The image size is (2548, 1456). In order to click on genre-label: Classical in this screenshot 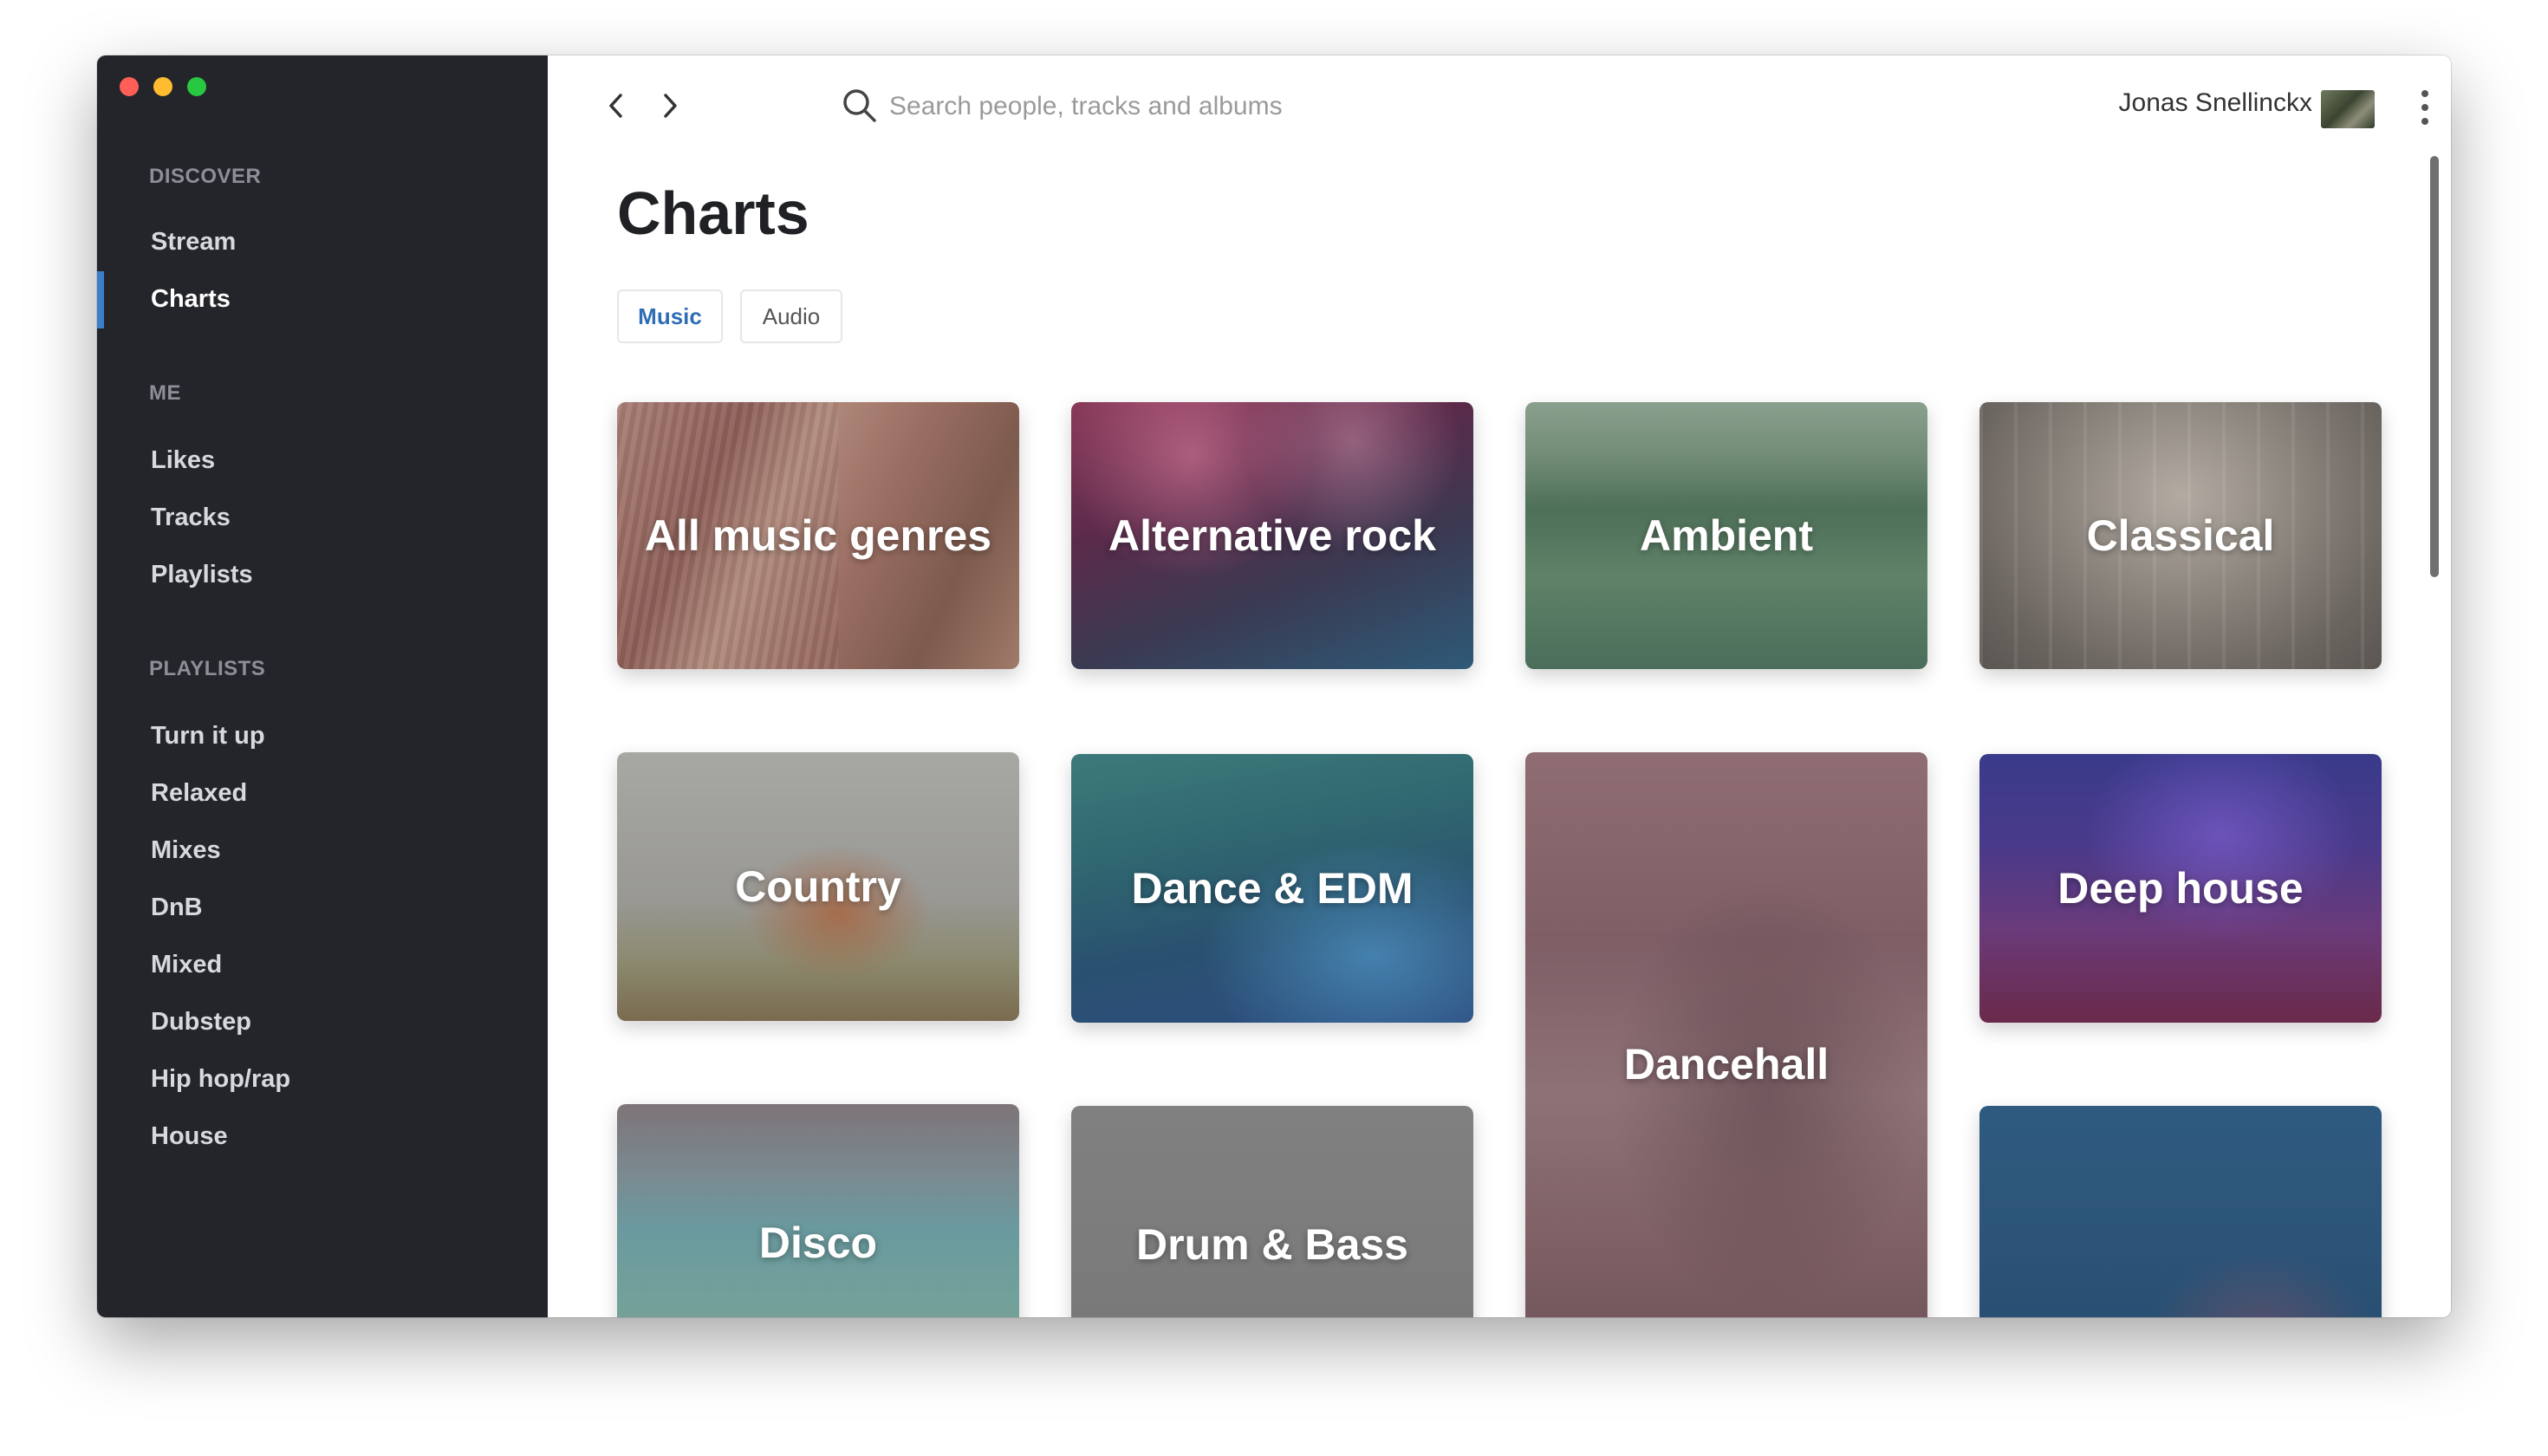, I will do `click(2180, 535)`.